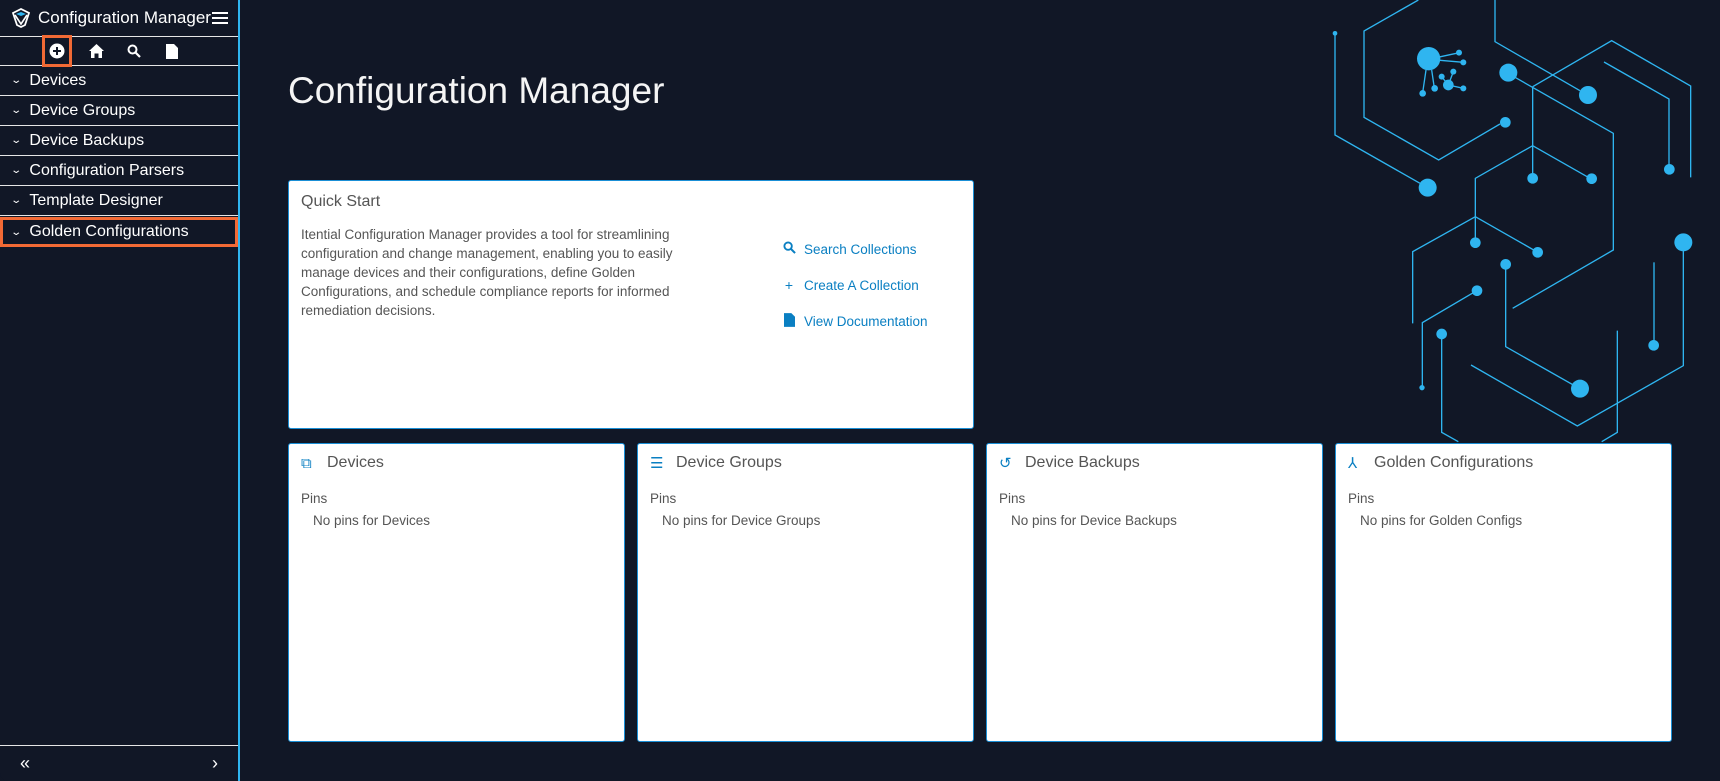 Image resolution: width=1720 pixels, height=781 pixels. I want to click on hub-icon: ⅄, so click(1353, 463).